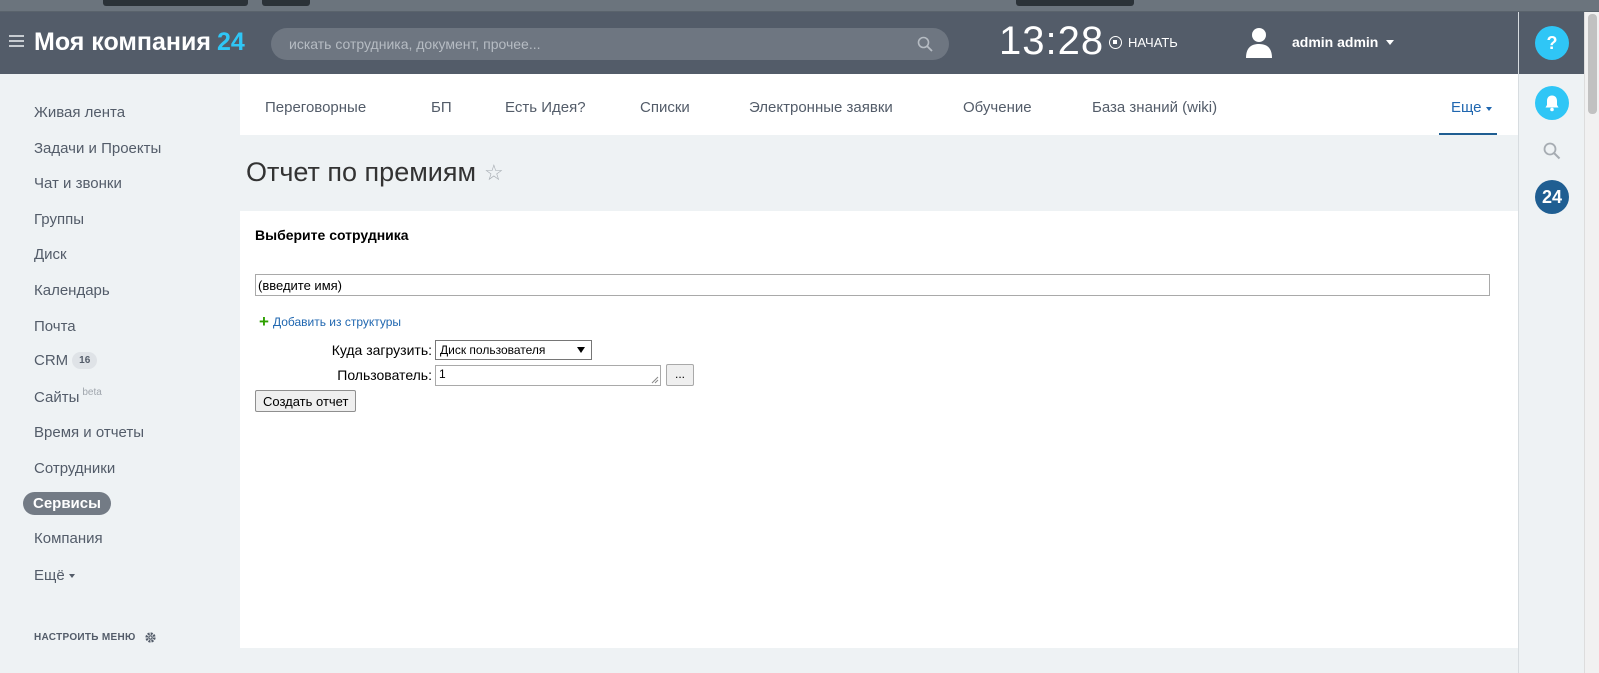  What do you see at coordinates (493, 350) in the screenshot?
I see `upload-to-value: Диск пользователя` at bounding box center [493, 350].